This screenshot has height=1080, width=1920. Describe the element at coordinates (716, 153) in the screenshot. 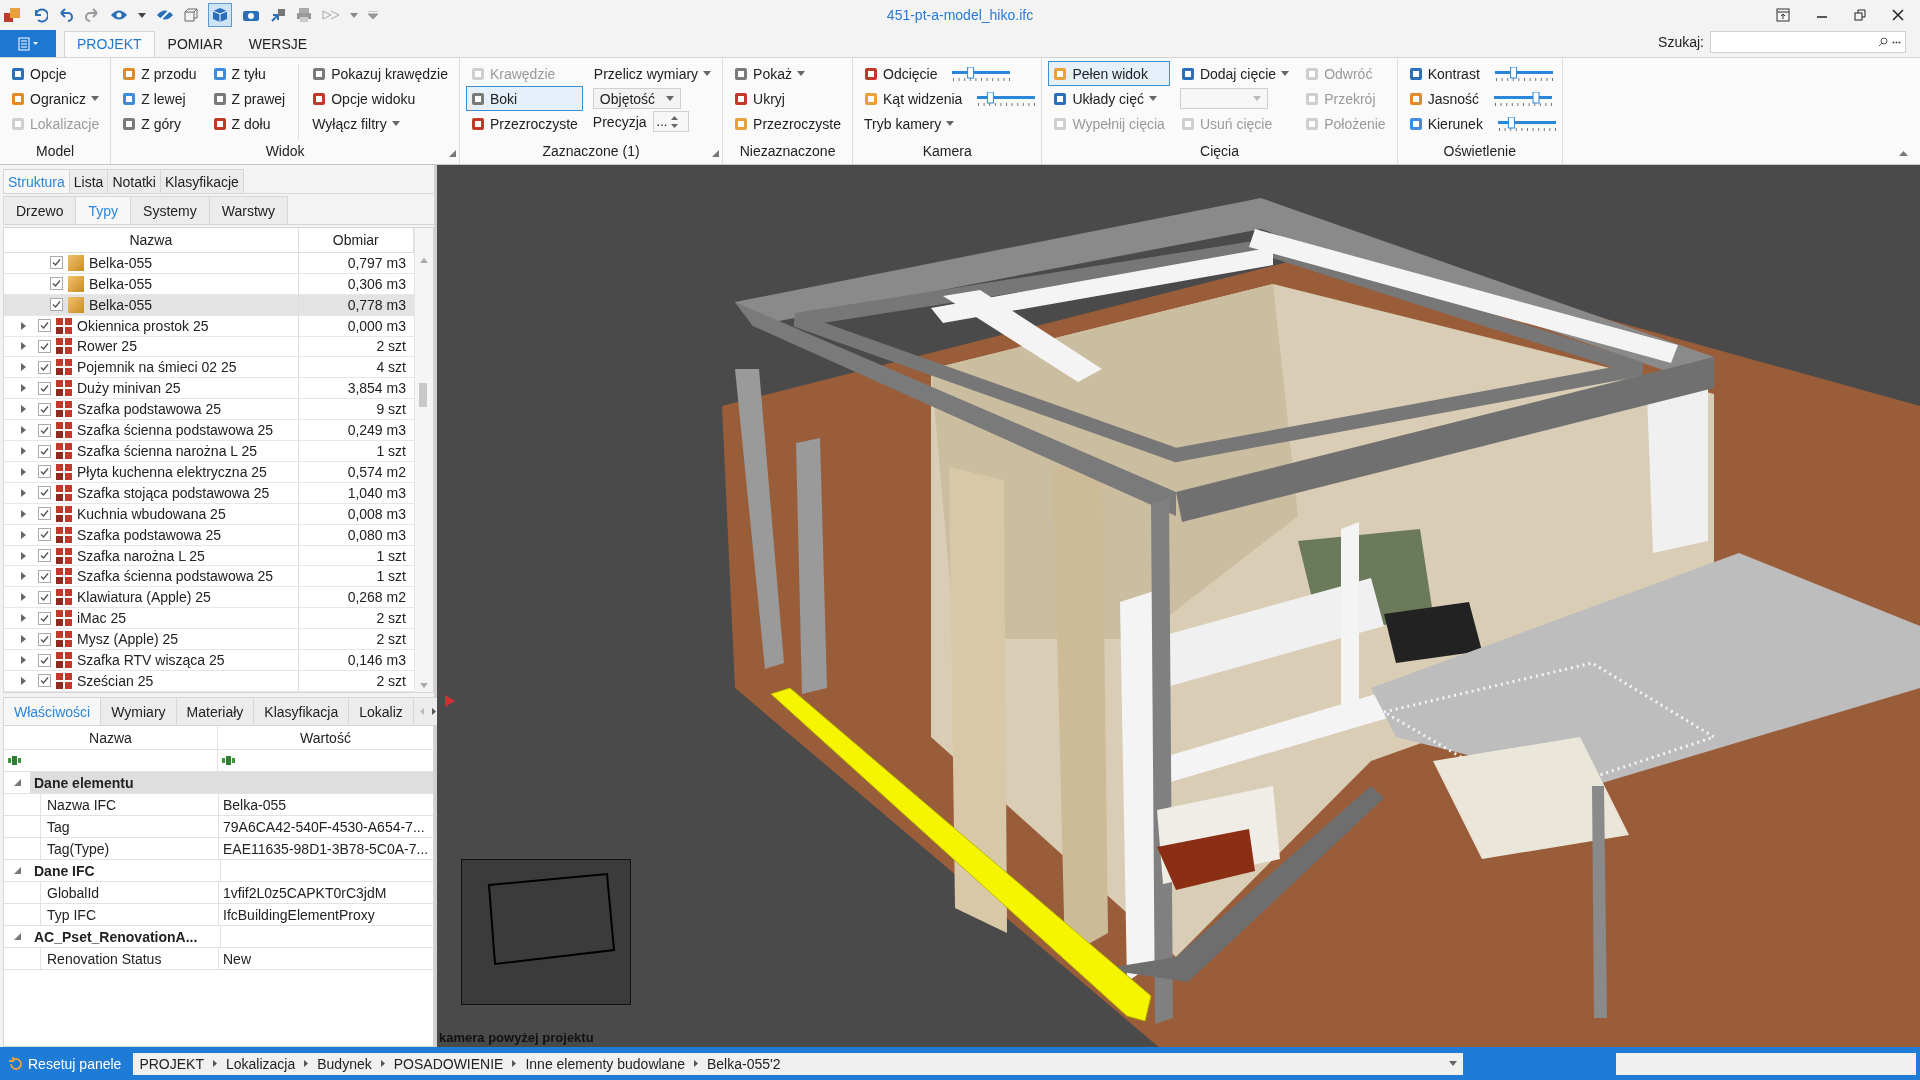

I see `dialog-launcher-icon` at that location.